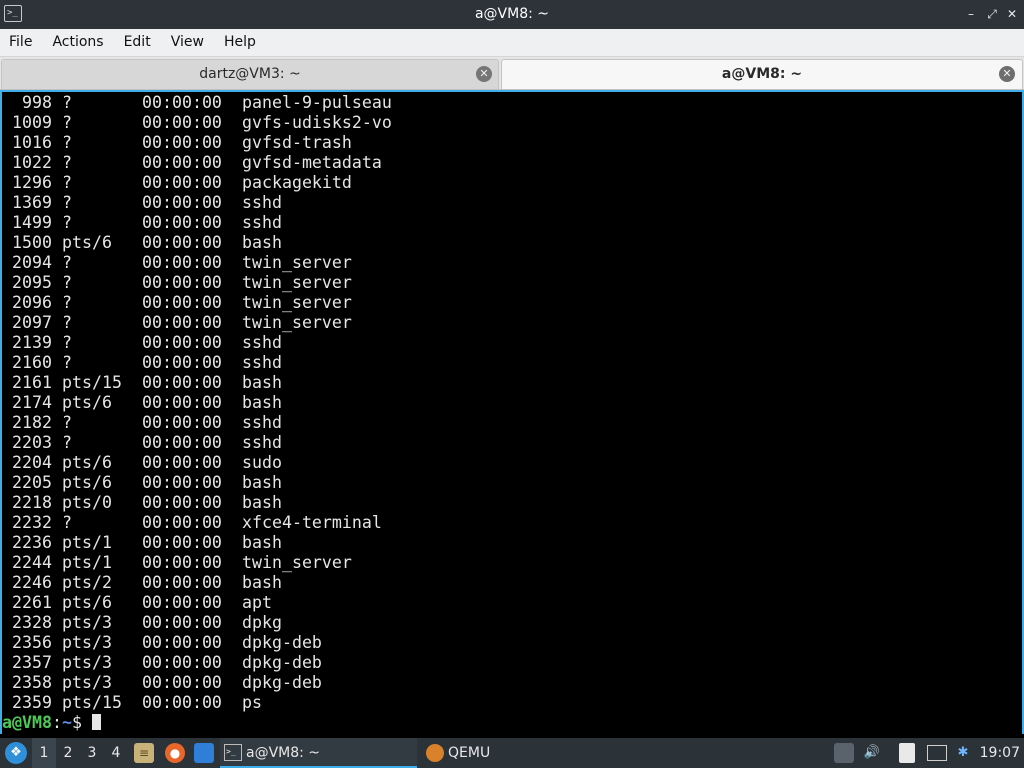  What do you see at coordinates (175, 753) in the screenshot?
I see `firefox-icon: ●` at bounding box center [175, 753].